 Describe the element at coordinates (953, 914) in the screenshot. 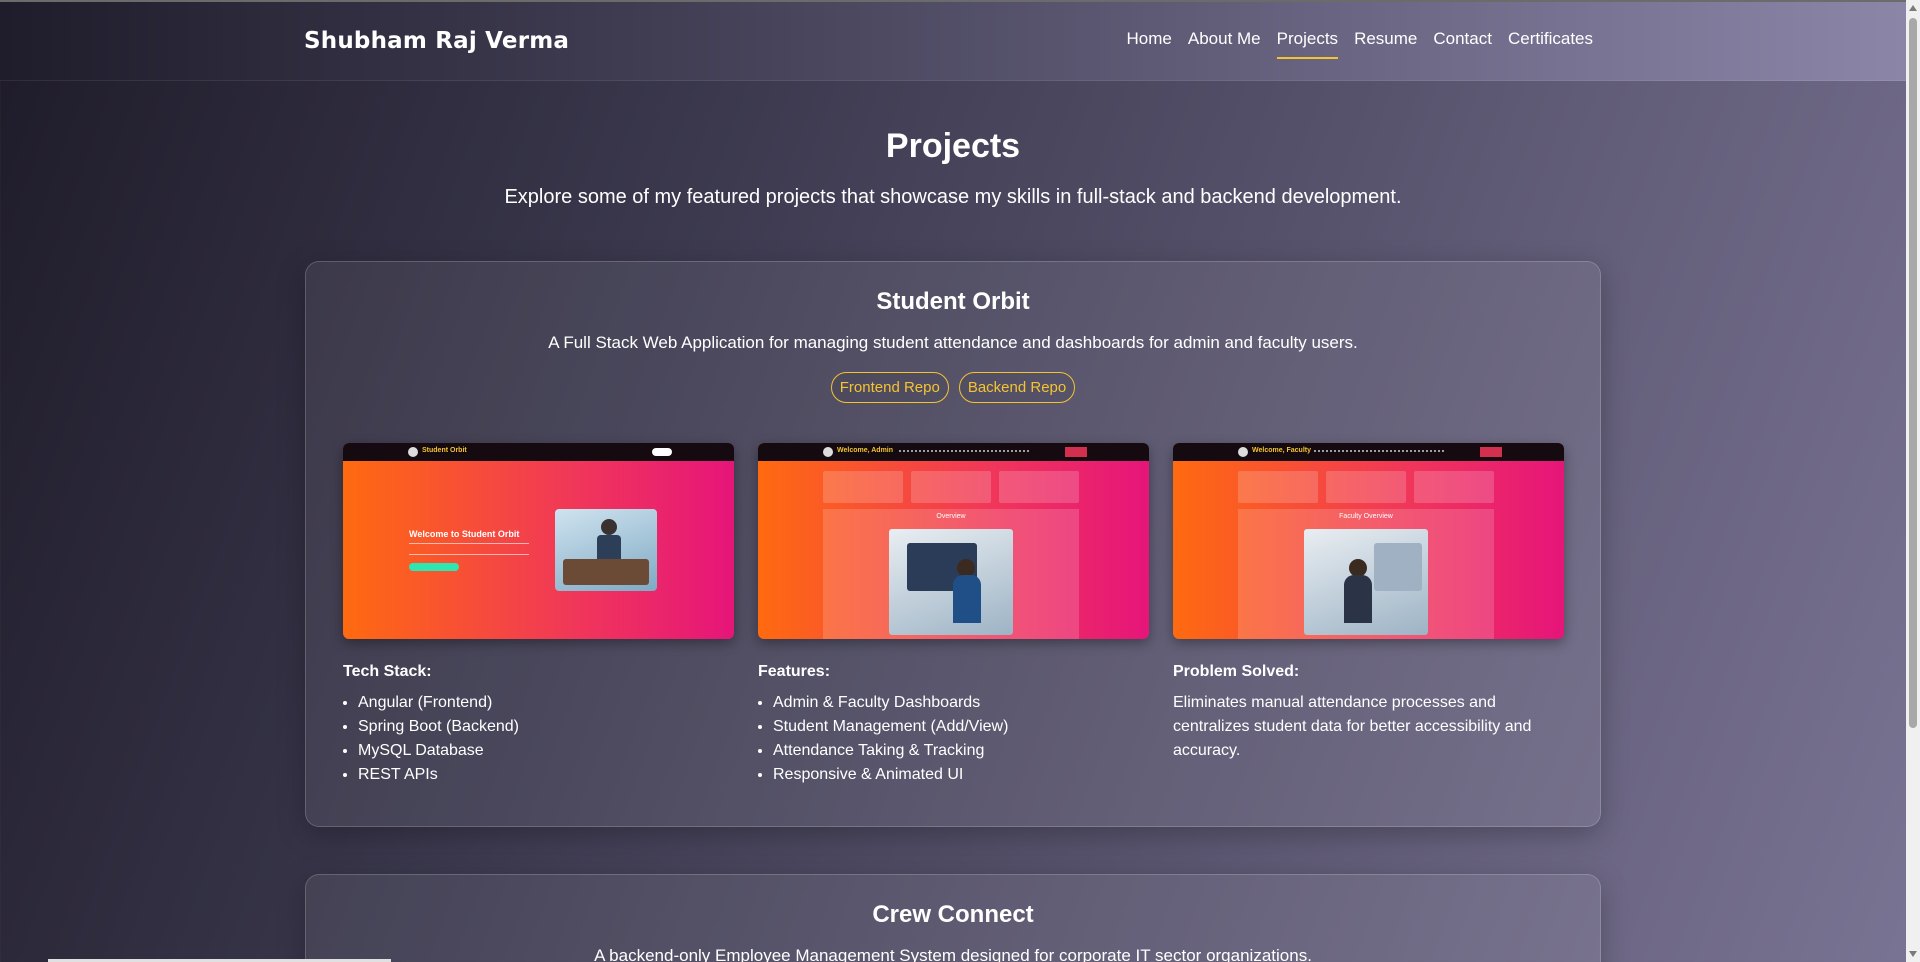

I see `project-title: Crew Connect` at that location.